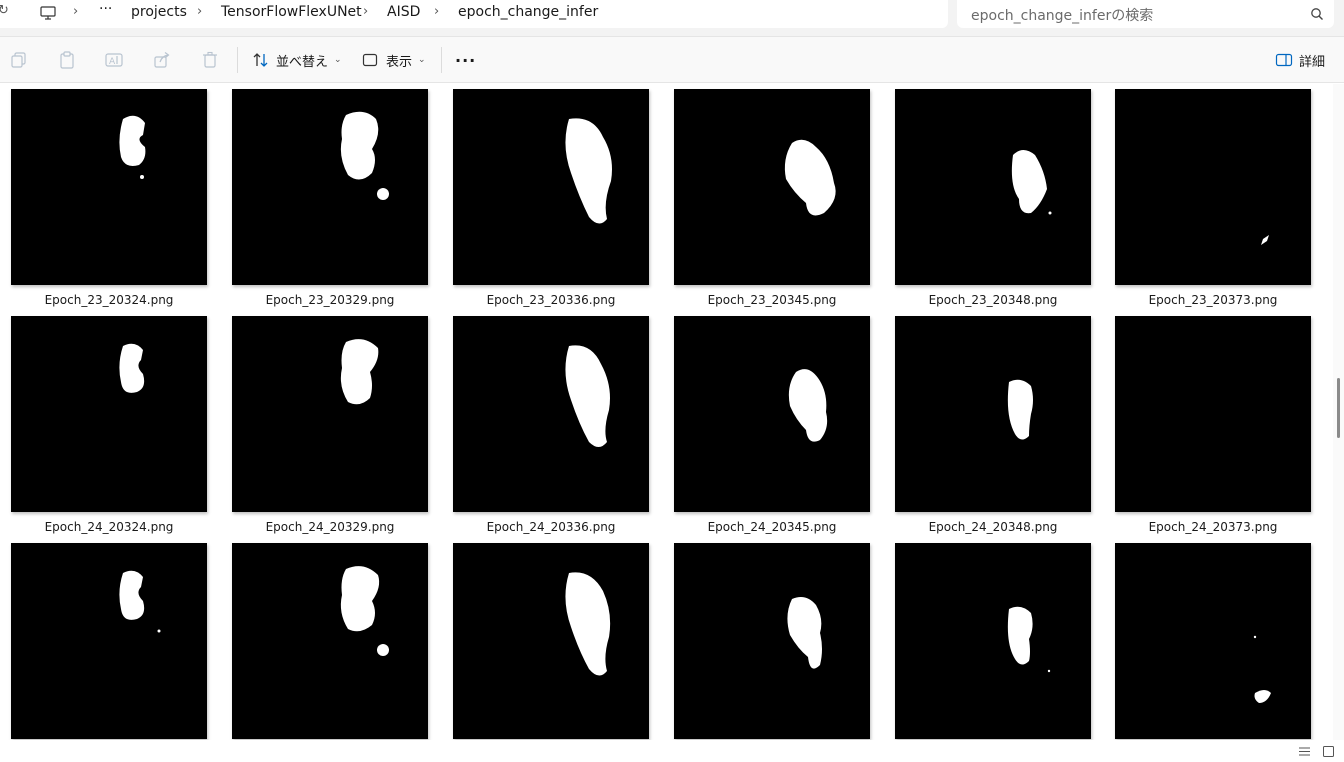 This screenshot has width=1344, height=762. I want to click on file-item: Epoch_23_20329.png, so click(330, 198).